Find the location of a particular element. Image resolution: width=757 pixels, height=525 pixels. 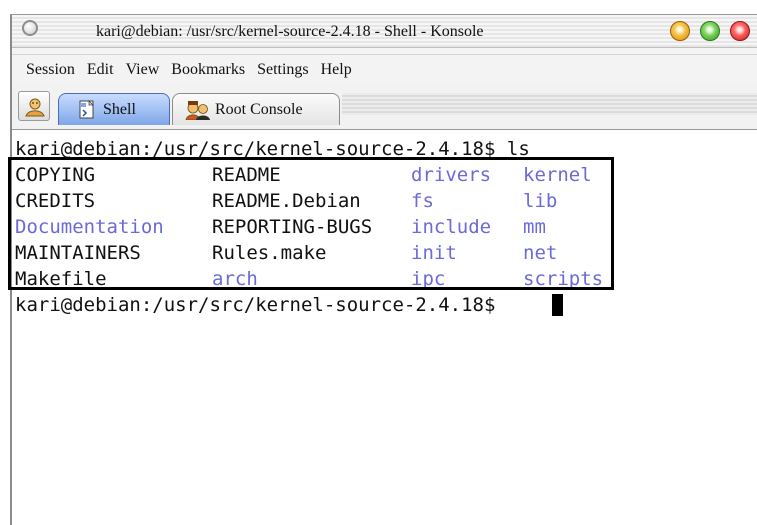

ls-entry: Makefile is located at coordinates (61, 279).